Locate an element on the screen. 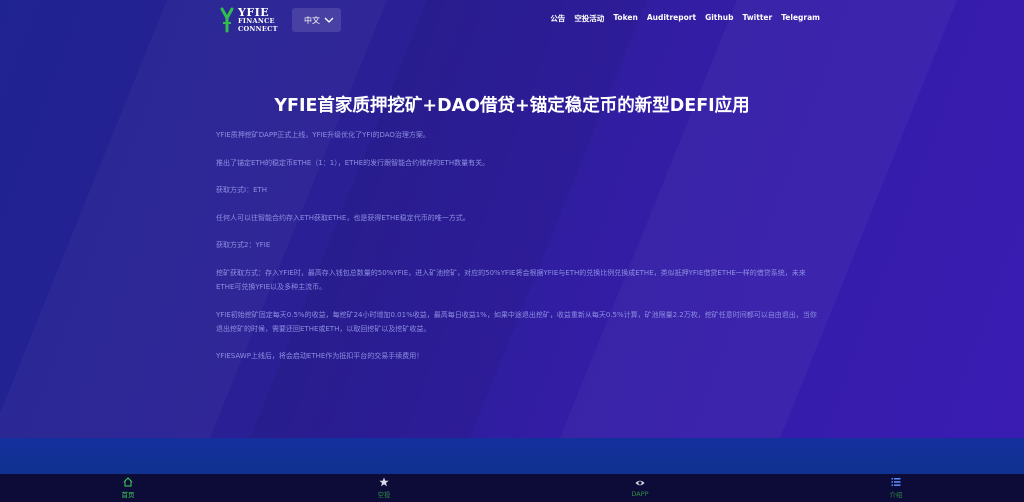  intro-paragraph: 获取方式I：ETH is located at coordinates (242, 190).